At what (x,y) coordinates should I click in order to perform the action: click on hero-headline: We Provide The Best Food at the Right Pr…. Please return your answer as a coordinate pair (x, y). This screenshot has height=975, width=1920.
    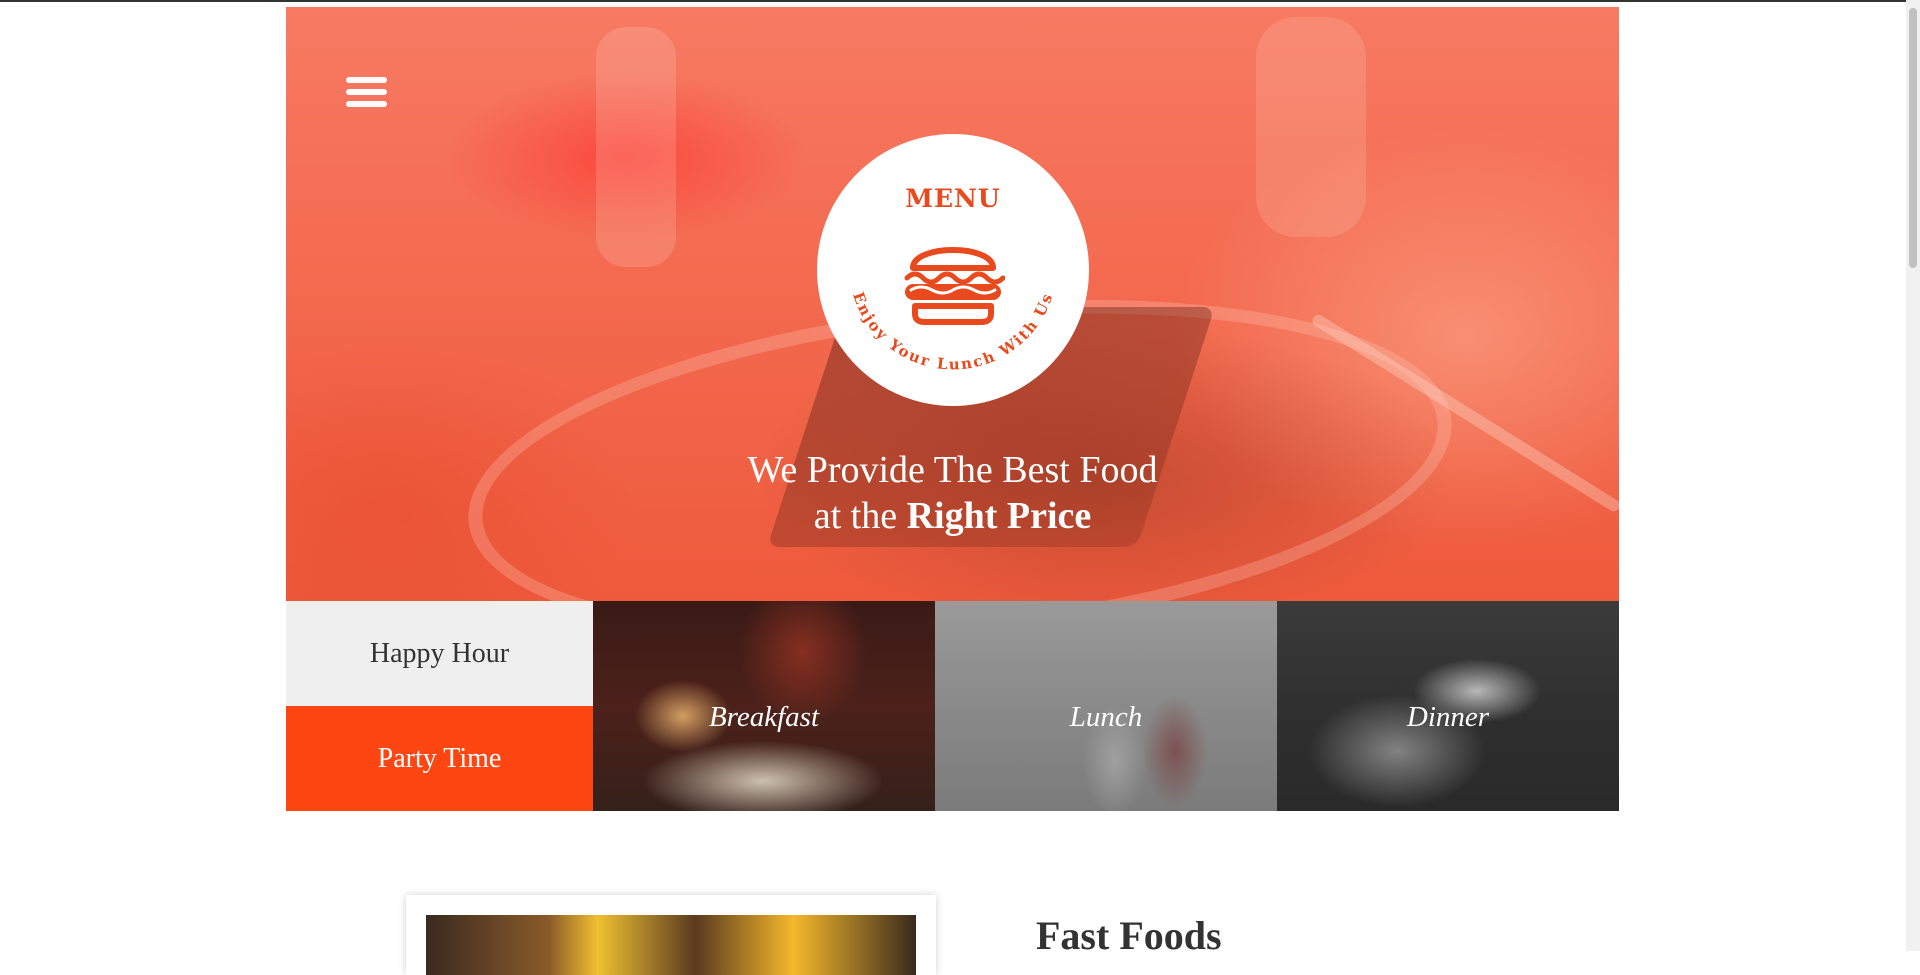
    Looking at the image, I should click on (952, 493).